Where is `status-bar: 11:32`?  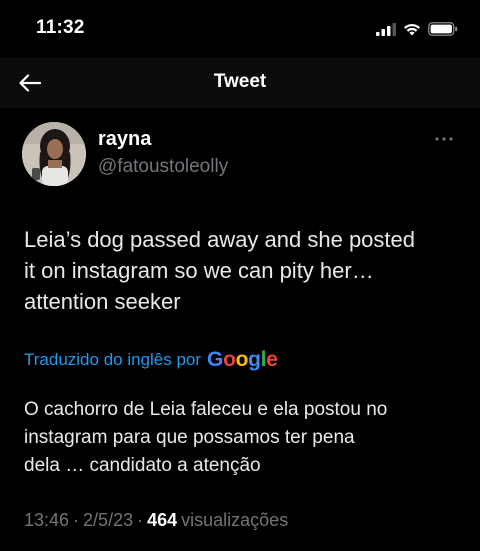
status-bar: 11:32 is located at coordinates (240, 29).